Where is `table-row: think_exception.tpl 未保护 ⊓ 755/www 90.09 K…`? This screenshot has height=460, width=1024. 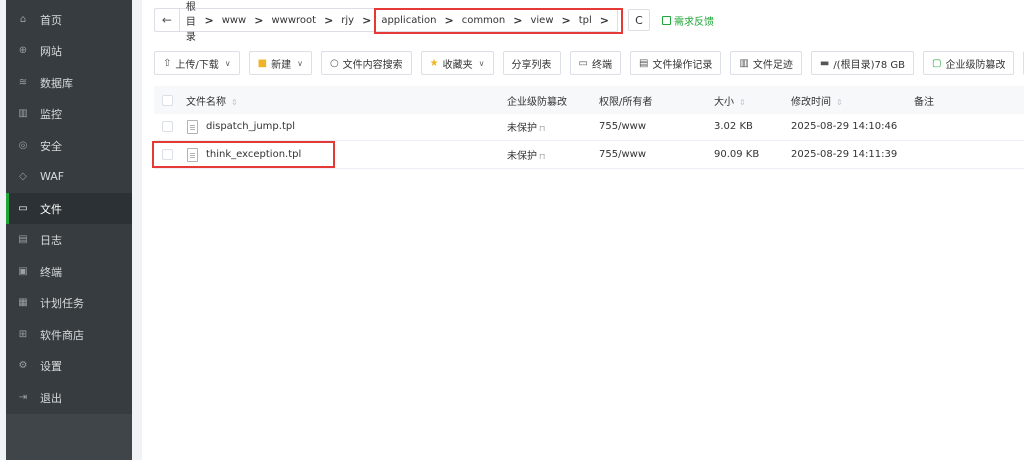
table-row: think_exception.tpl 未保护 ⊓ 755/www 90.09 K… is located at coordinates (589, 155).